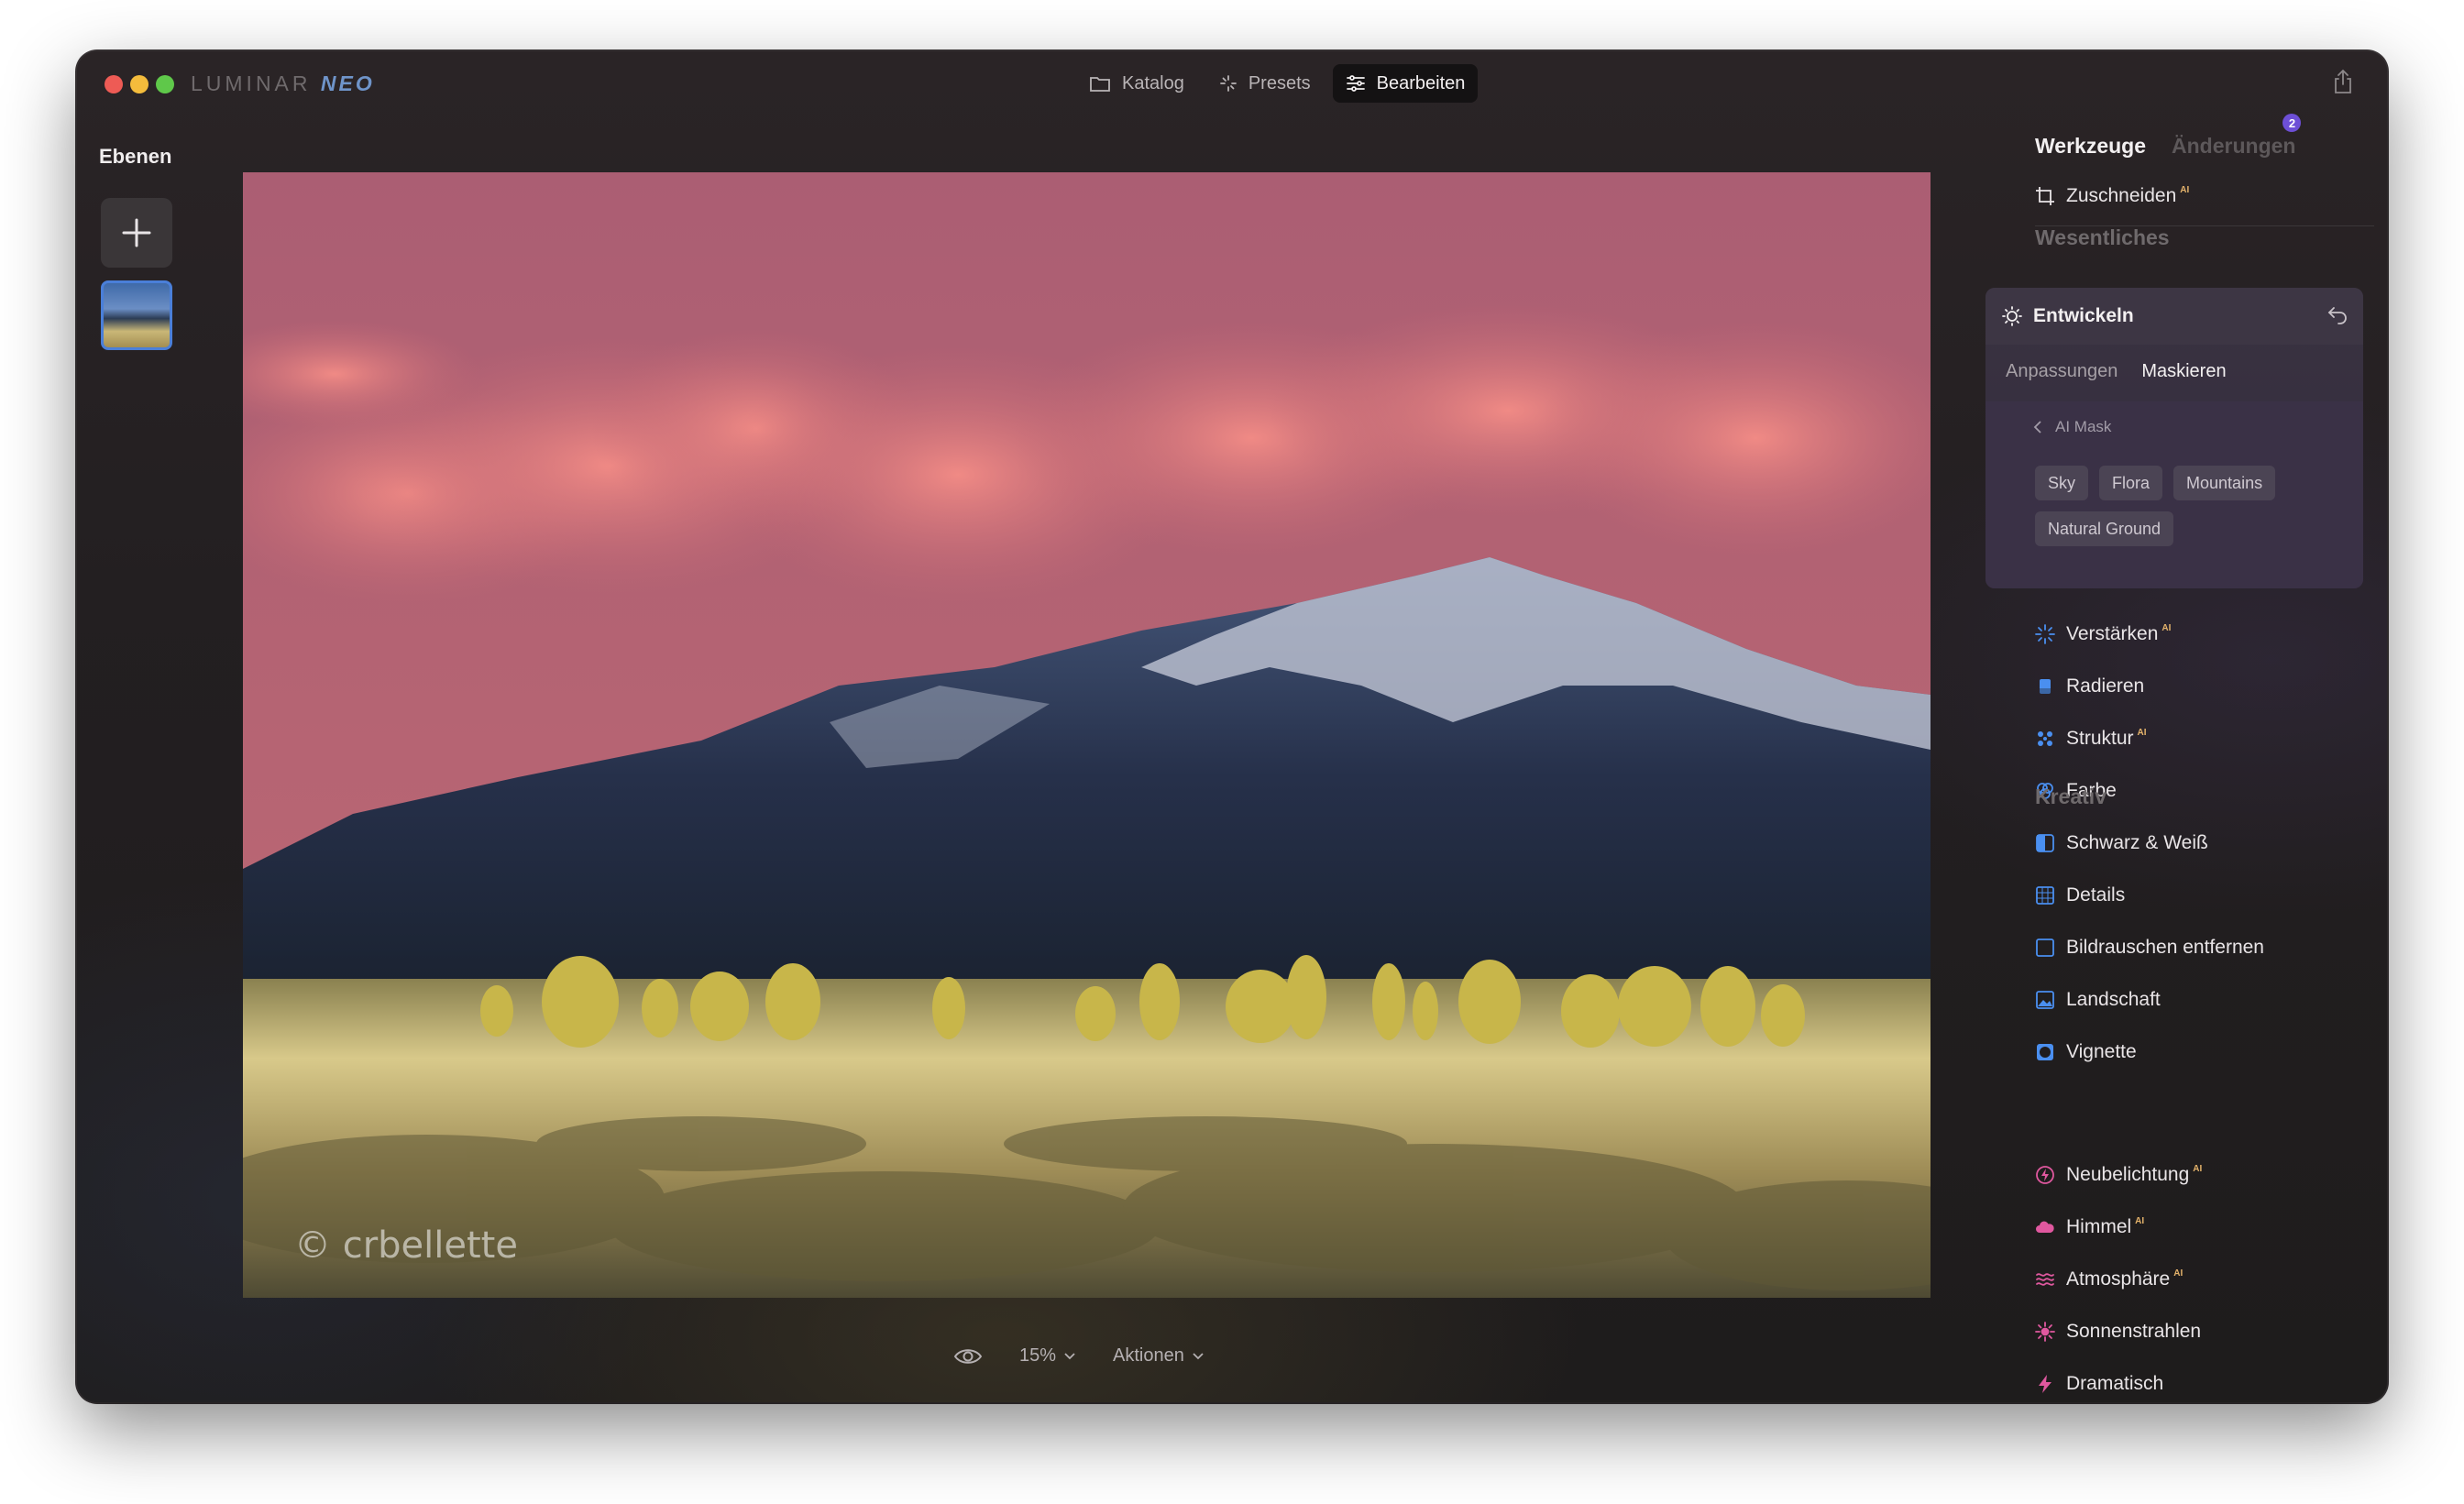  I want to click on creative-tool-4: Dramatisch, so click(2099, 1384).